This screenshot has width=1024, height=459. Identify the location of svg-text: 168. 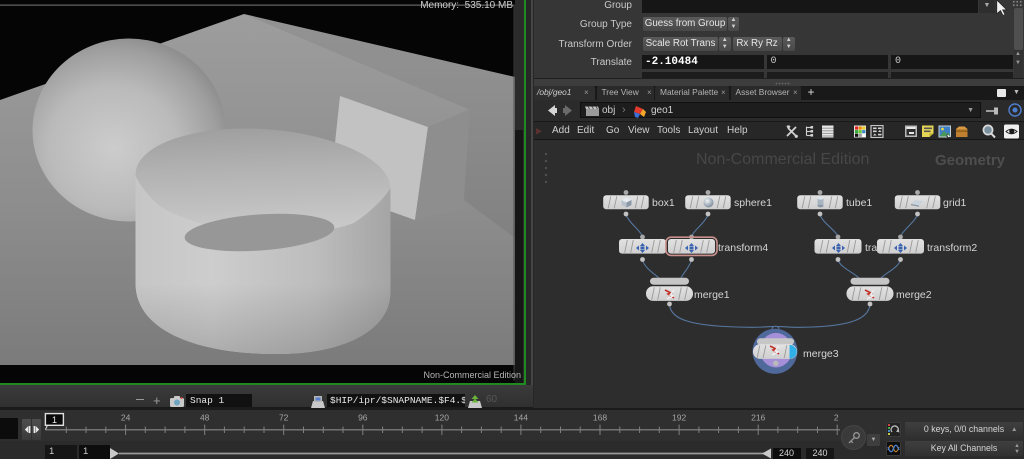
(600, 418).